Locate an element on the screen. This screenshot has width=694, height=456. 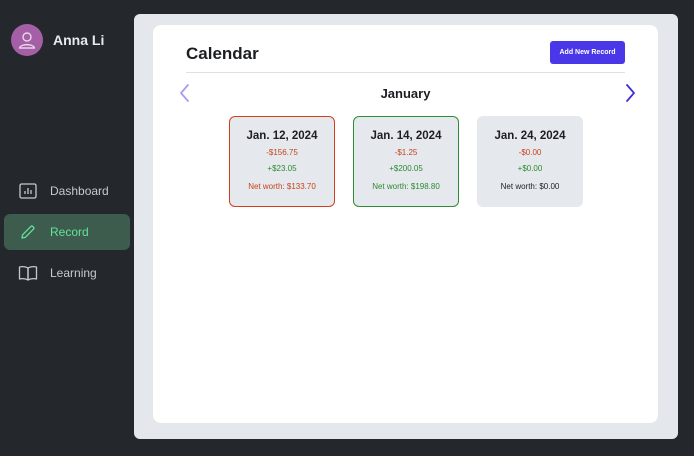
record-income: +$200.05 is located at coordinates (406, 168).